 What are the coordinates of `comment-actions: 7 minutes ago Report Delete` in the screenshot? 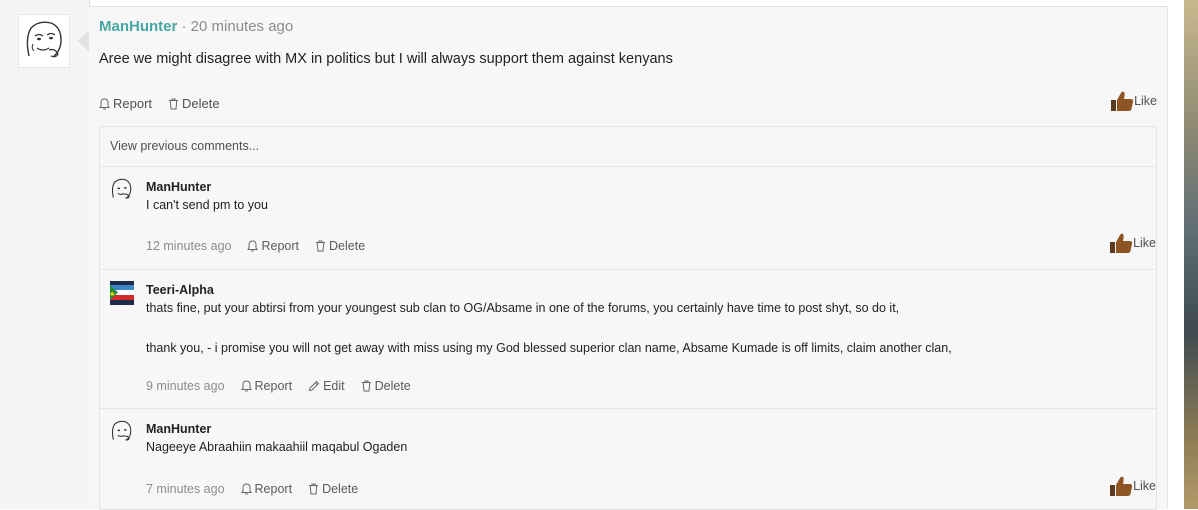 It's located at (252, 489).